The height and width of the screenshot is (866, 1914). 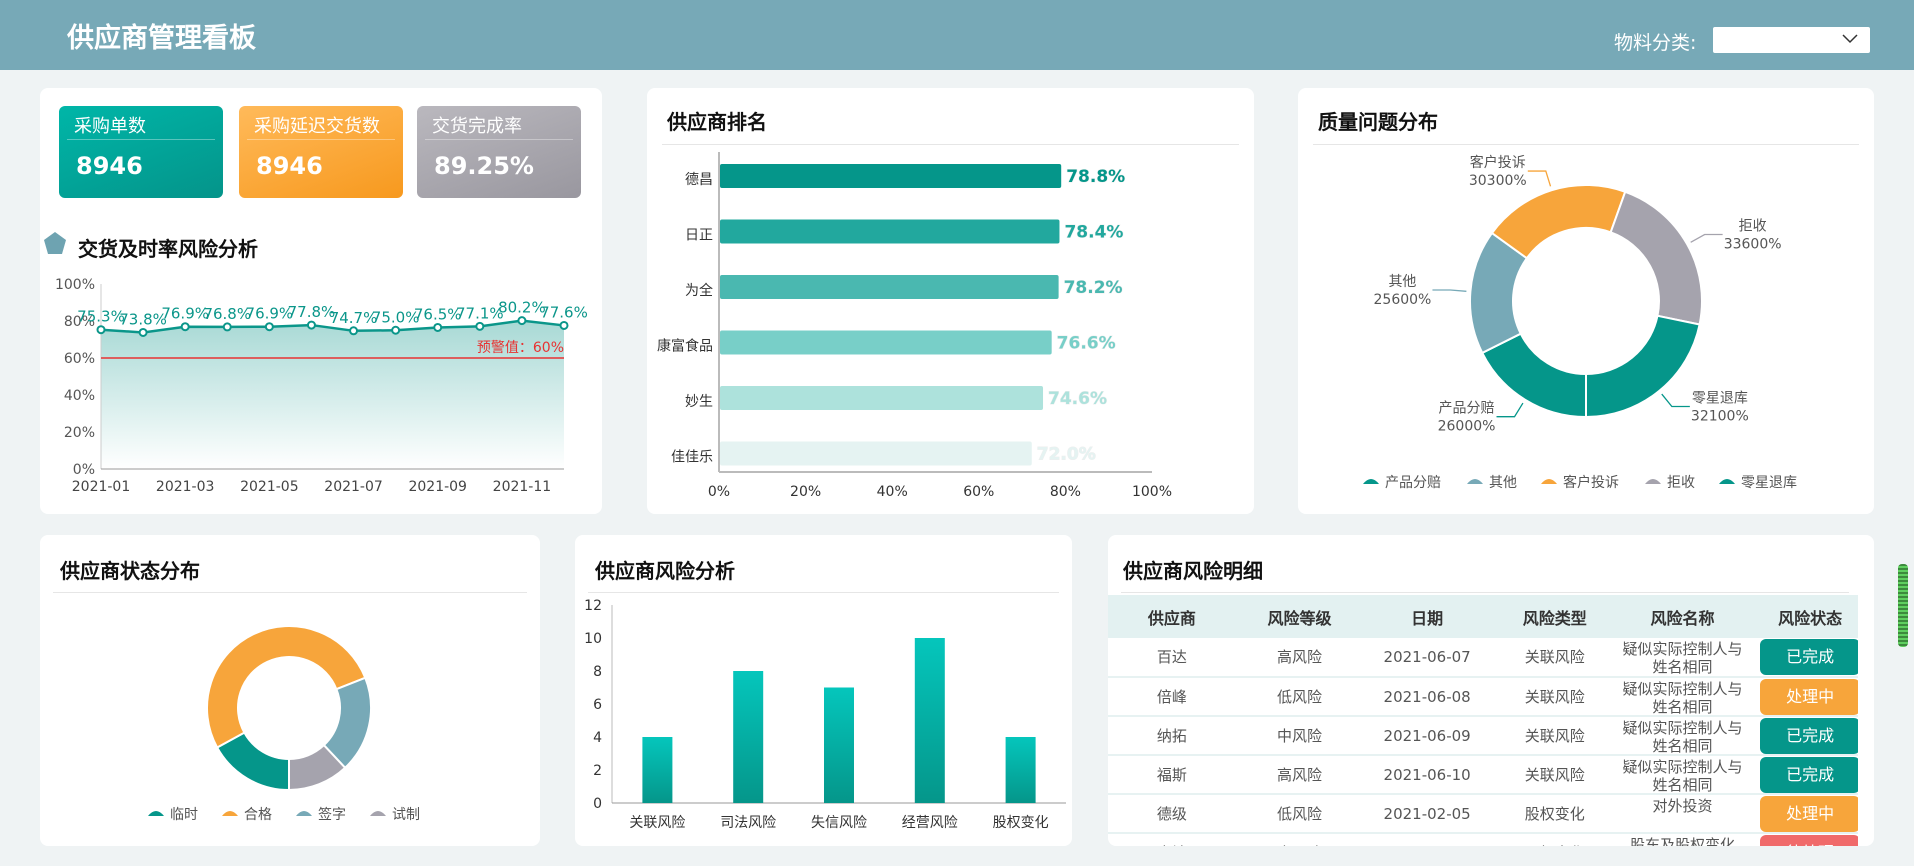 I want to click on risk-name: 疑似实际控制人与姓名相同, so click(x=1682, y=657).